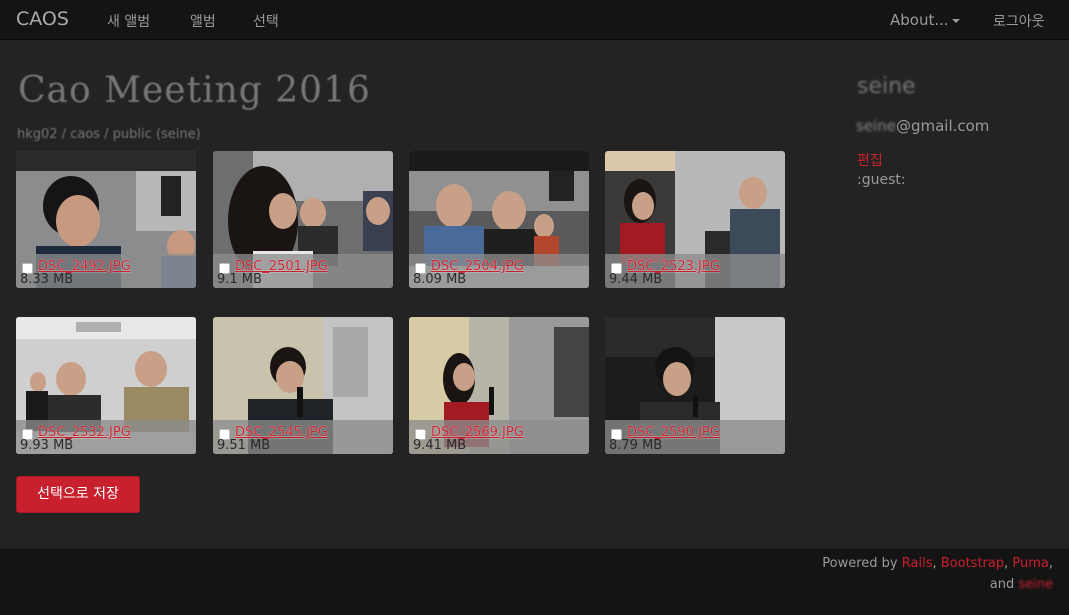 The image size is (1069, 615). I want to click on photo-card: DSC_2523.JPG 9.44 MB, so click(695, 219).